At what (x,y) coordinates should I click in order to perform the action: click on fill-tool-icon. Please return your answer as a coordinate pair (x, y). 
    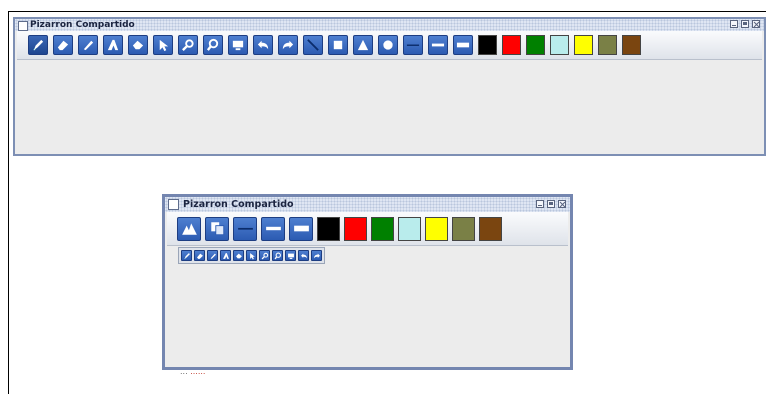
    Looking at the image, I should click on (138, 45).